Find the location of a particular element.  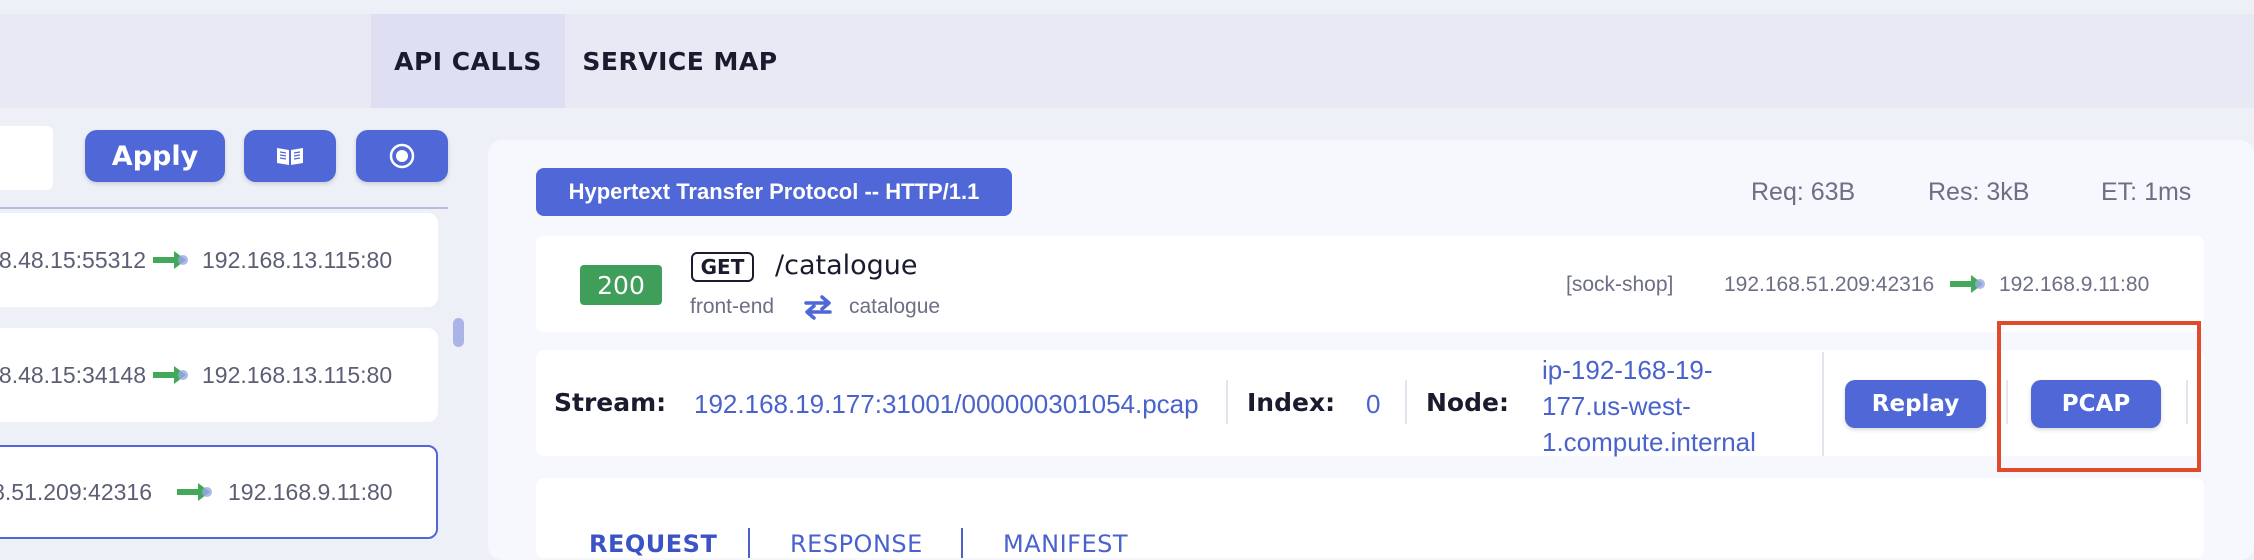

record-button is located at coordinates (402, 156).